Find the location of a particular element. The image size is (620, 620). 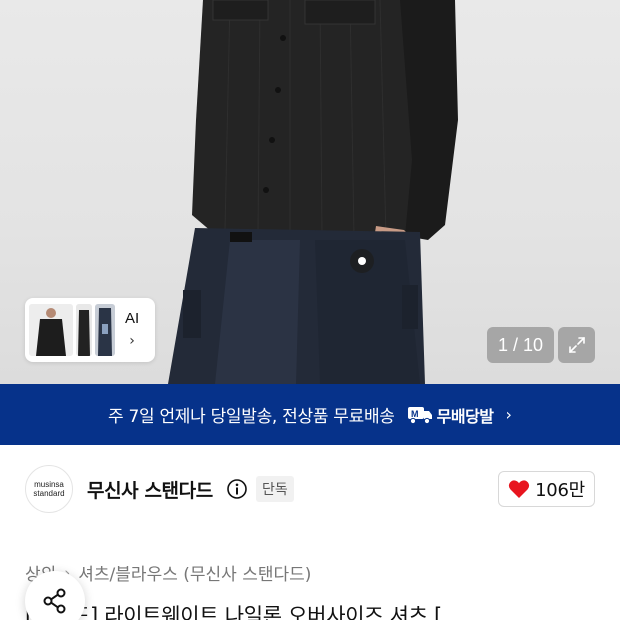

like-button: 106만 is located at coordinates (546, 489).